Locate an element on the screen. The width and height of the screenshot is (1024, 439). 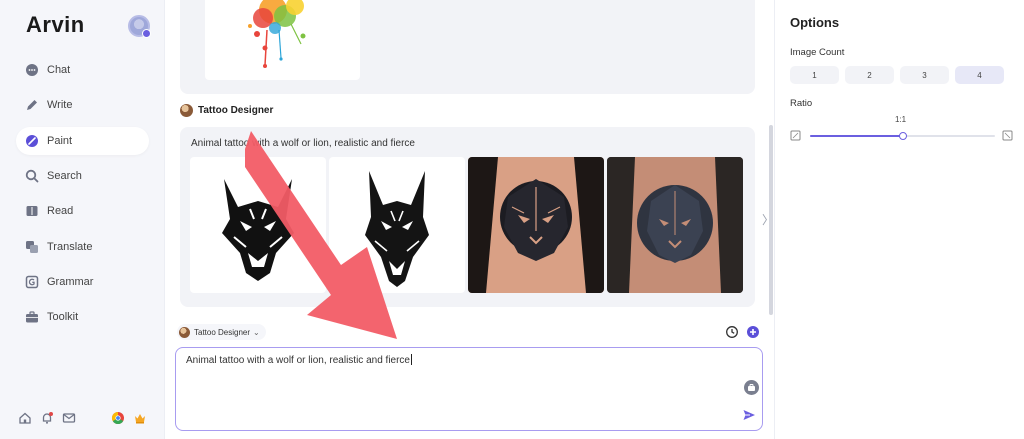
text-caret is located at coordinates (411, 359).